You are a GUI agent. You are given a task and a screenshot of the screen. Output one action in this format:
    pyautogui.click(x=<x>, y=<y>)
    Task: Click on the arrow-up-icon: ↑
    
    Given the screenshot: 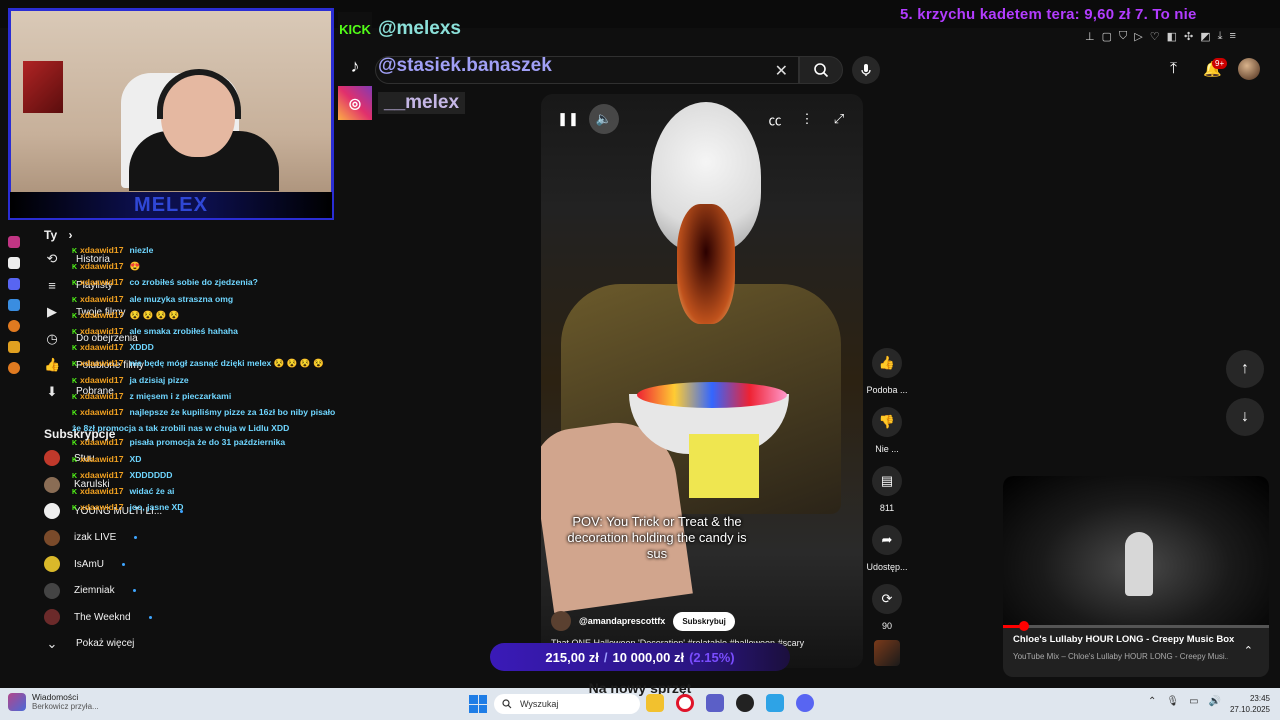 What is the action you would take?
    pyautogui.click(x=1245, y=368)
    